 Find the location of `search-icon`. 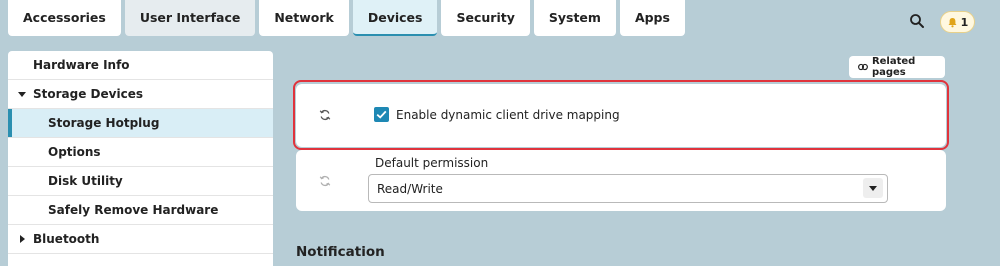

search-icon is located at coordinates (917, 21).